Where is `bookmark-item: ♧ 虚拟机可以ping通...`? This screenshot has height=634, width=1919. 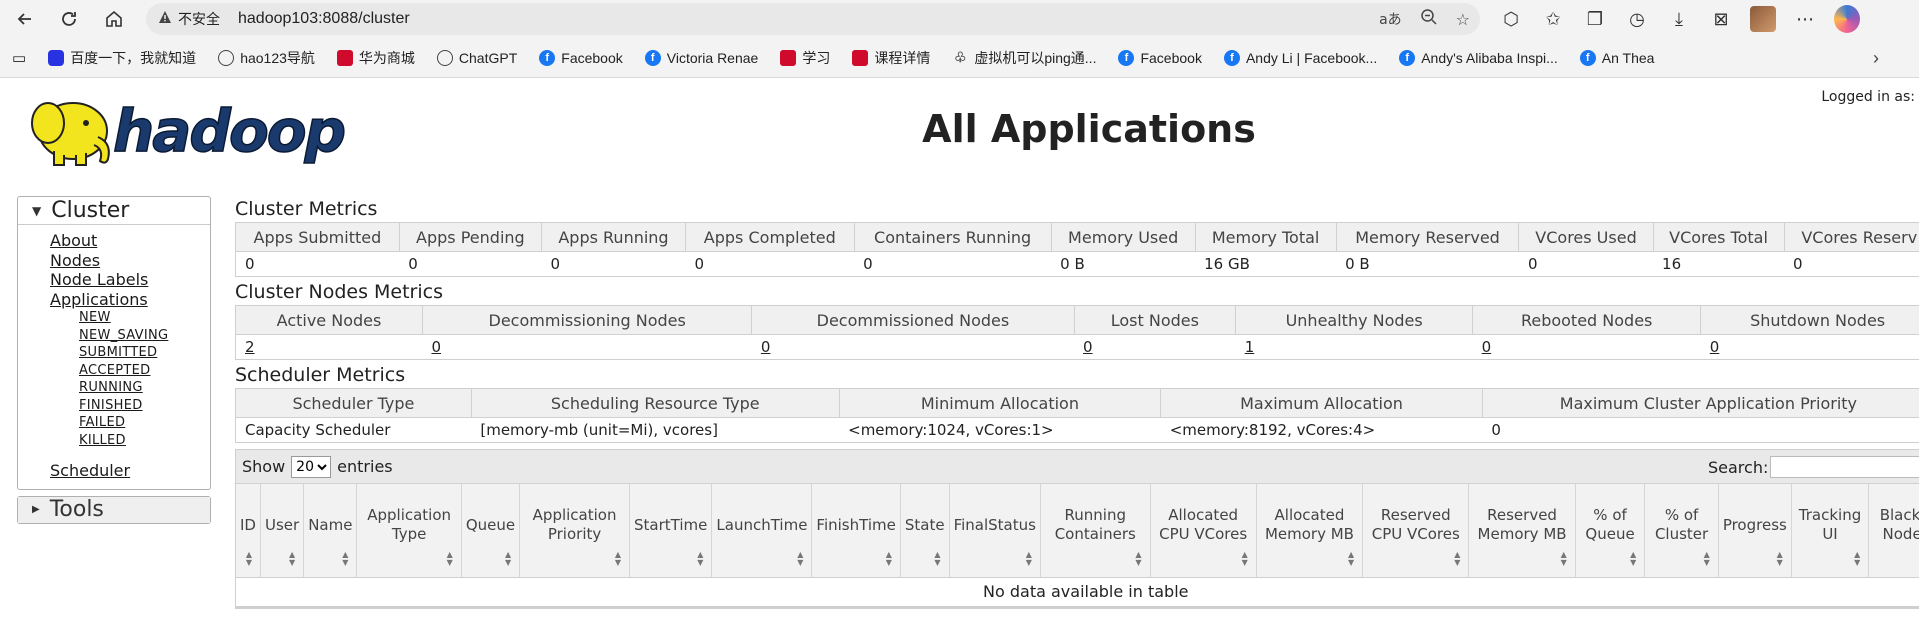 bookmark-item: ♧ 虚拟机可以ping通... is located at coordinates (1024, 58).